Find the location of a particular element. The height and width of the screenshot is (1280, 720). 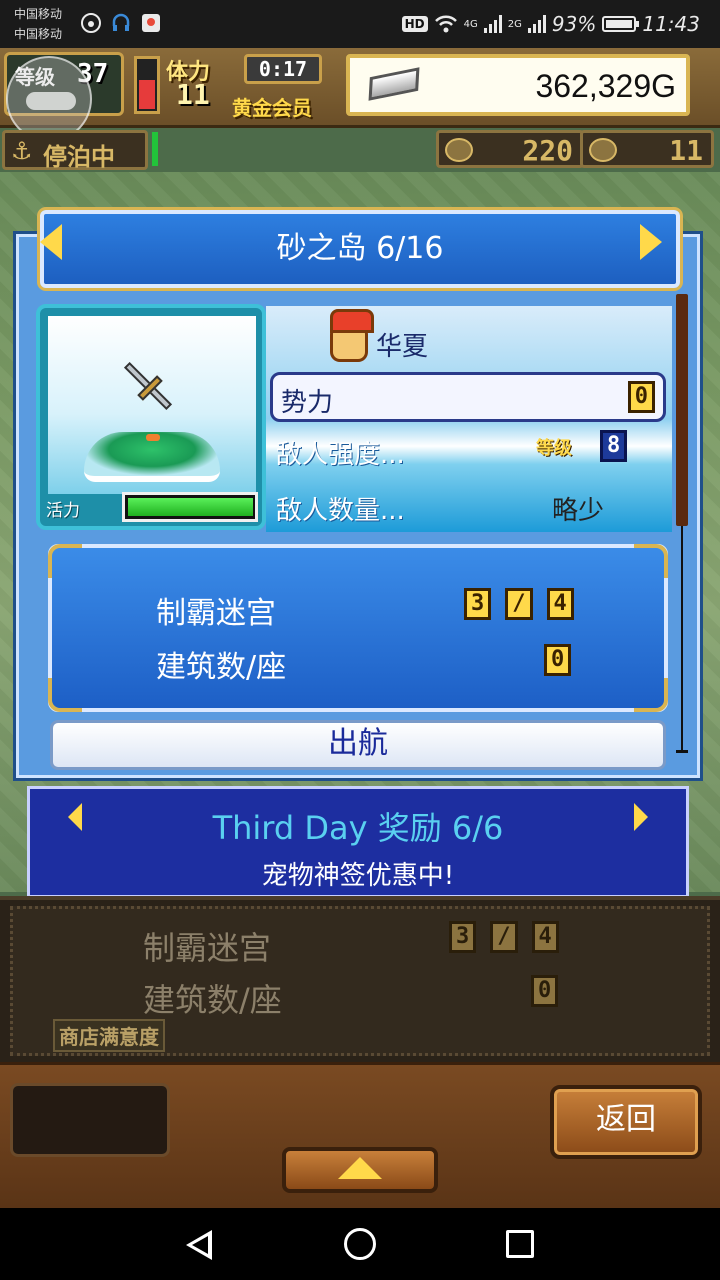

up-arrow-icon is located at coordinates (360, 1168).